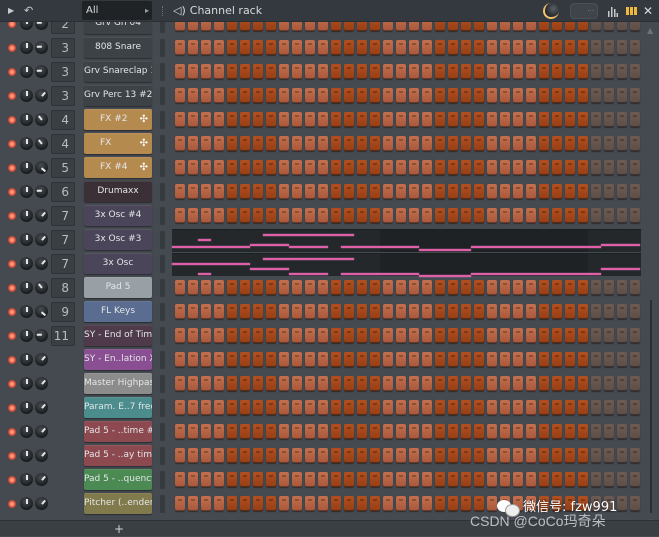 The width and height of the screenshot is (659, 537). Describe the element at coordinates (163, 11) in the screenshot. I see `drag-grip` at that location.